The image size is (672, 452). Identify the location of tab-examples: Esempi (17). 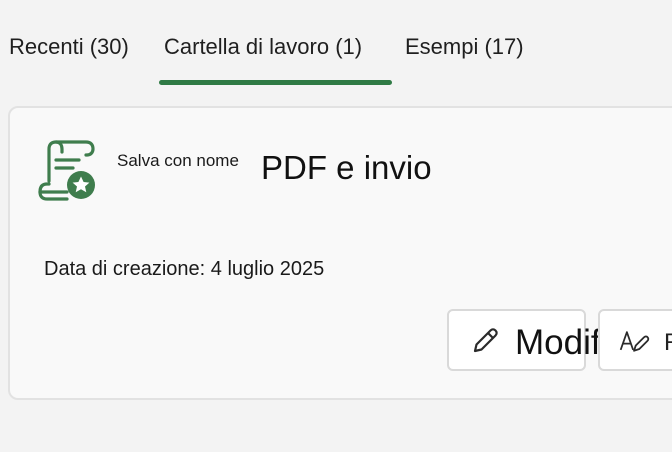
(464, 47).